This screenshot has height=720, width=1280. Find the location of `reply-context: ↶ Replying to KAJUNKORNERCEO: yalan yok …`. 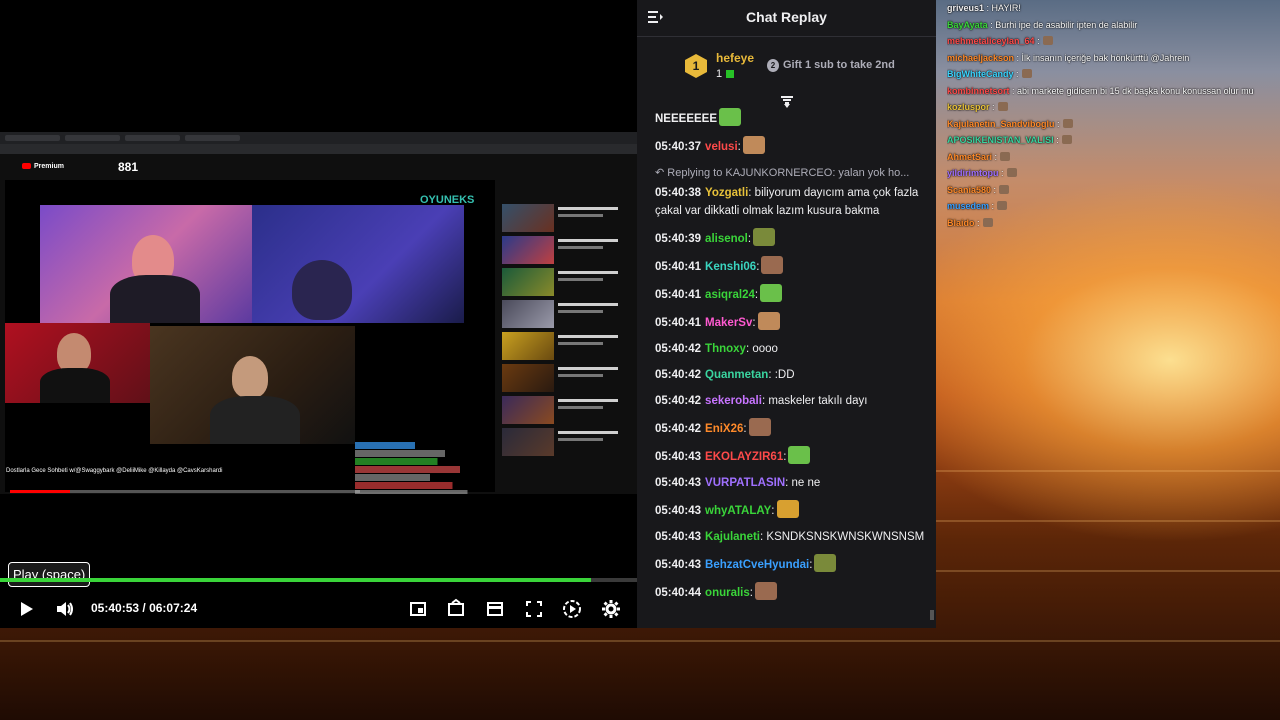

reply-context: ↶ Replying to KAJUNKORNERCEO: yalan yok … is located at coordinates (782, 173).